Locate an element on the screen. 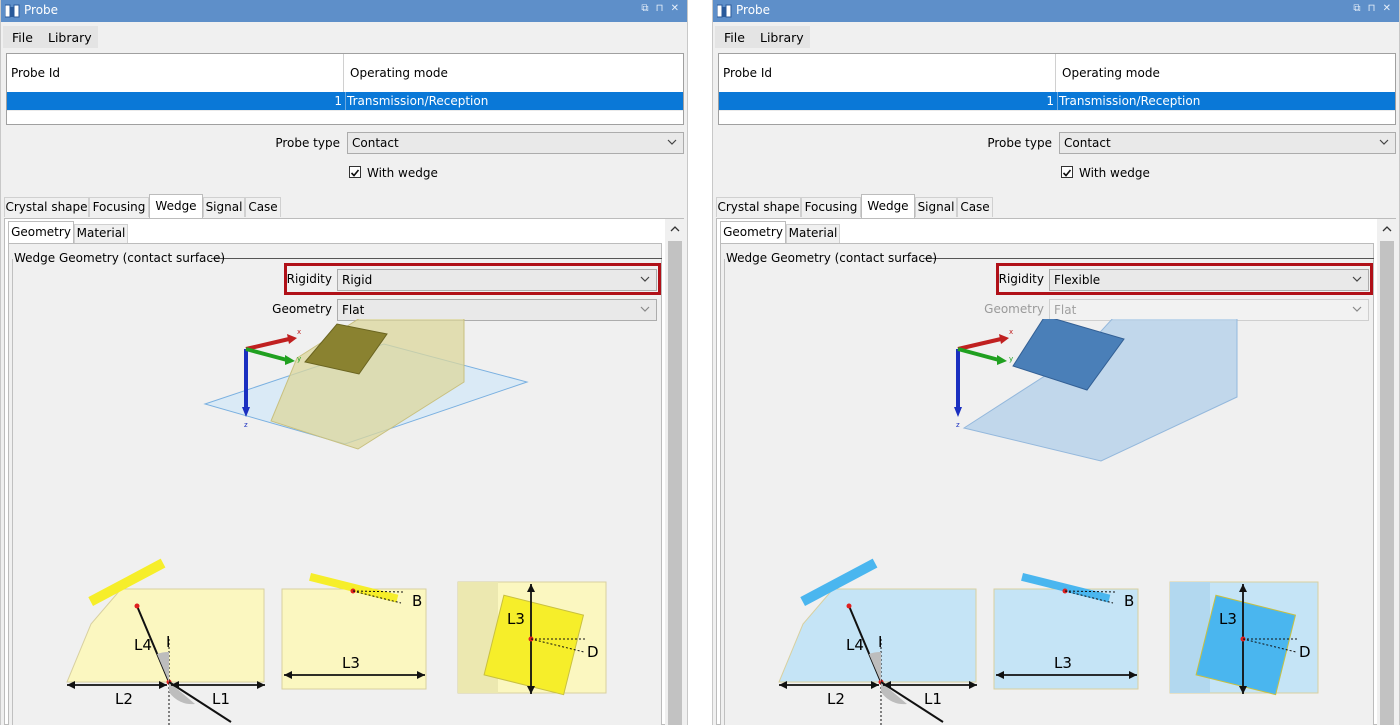  front-view-diagram: B L3 is located at coordinates (1066, 631).